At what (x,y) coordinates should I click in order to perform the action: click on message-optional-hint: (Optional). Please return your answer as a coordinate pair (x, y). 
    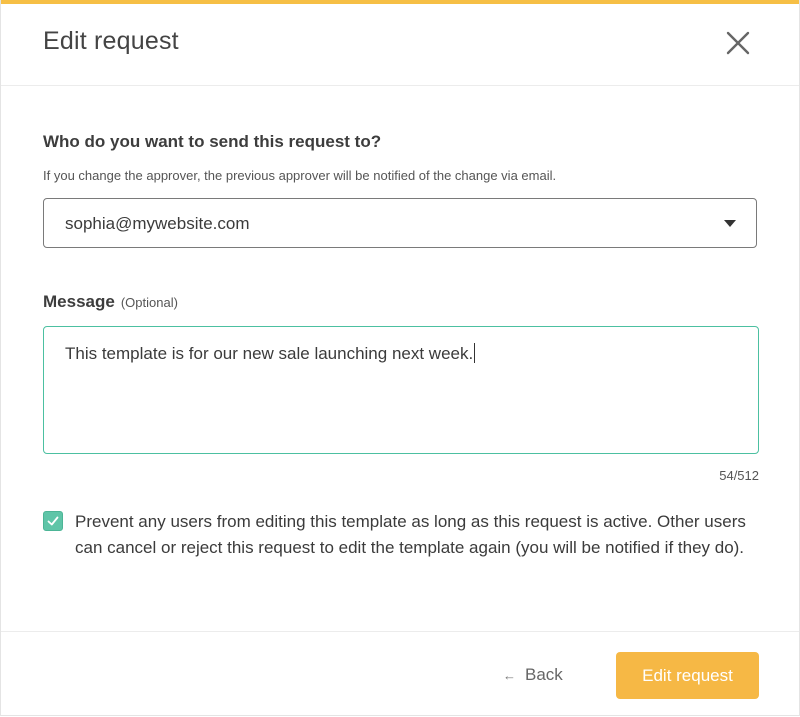
    Looking at the image, I should click on (149, 302).